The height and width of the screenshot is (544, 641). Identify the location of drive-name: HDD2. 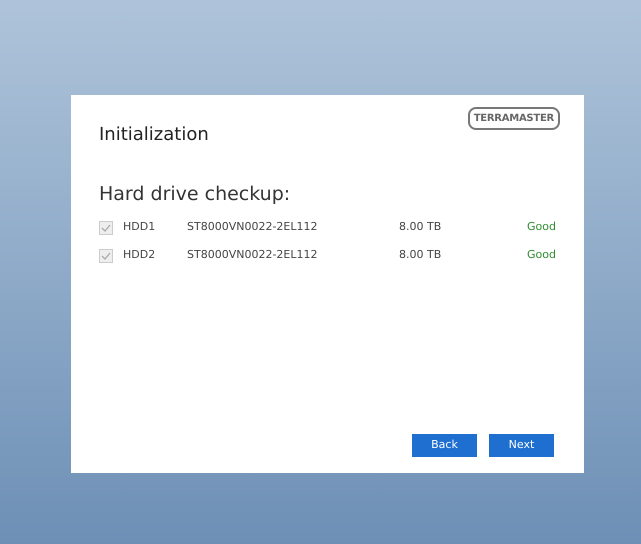
(139, 255).